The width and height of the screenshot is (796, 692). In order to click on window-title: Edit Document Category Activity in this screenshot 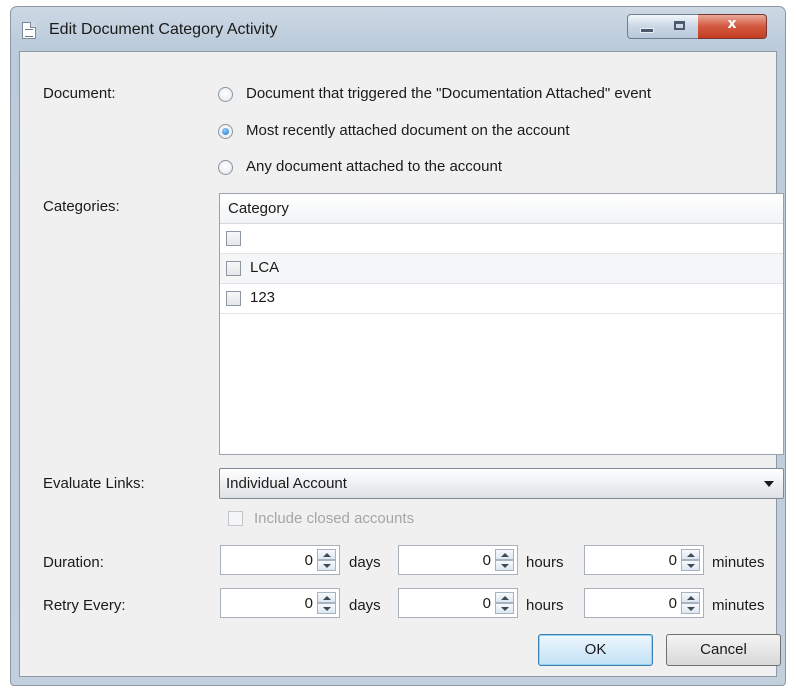, I will do `click(163, 29)`.